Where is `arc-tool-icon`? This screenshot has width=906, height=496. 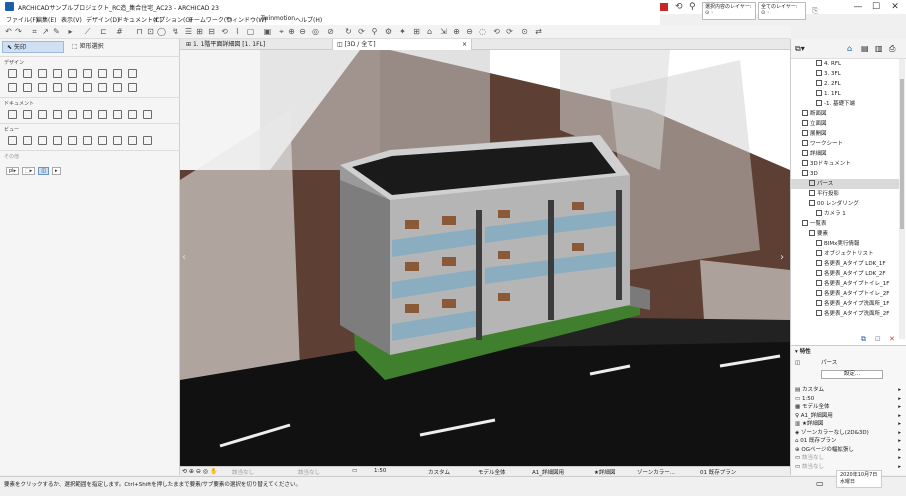
arc-tool-icon is located at coordinates (102, 114).